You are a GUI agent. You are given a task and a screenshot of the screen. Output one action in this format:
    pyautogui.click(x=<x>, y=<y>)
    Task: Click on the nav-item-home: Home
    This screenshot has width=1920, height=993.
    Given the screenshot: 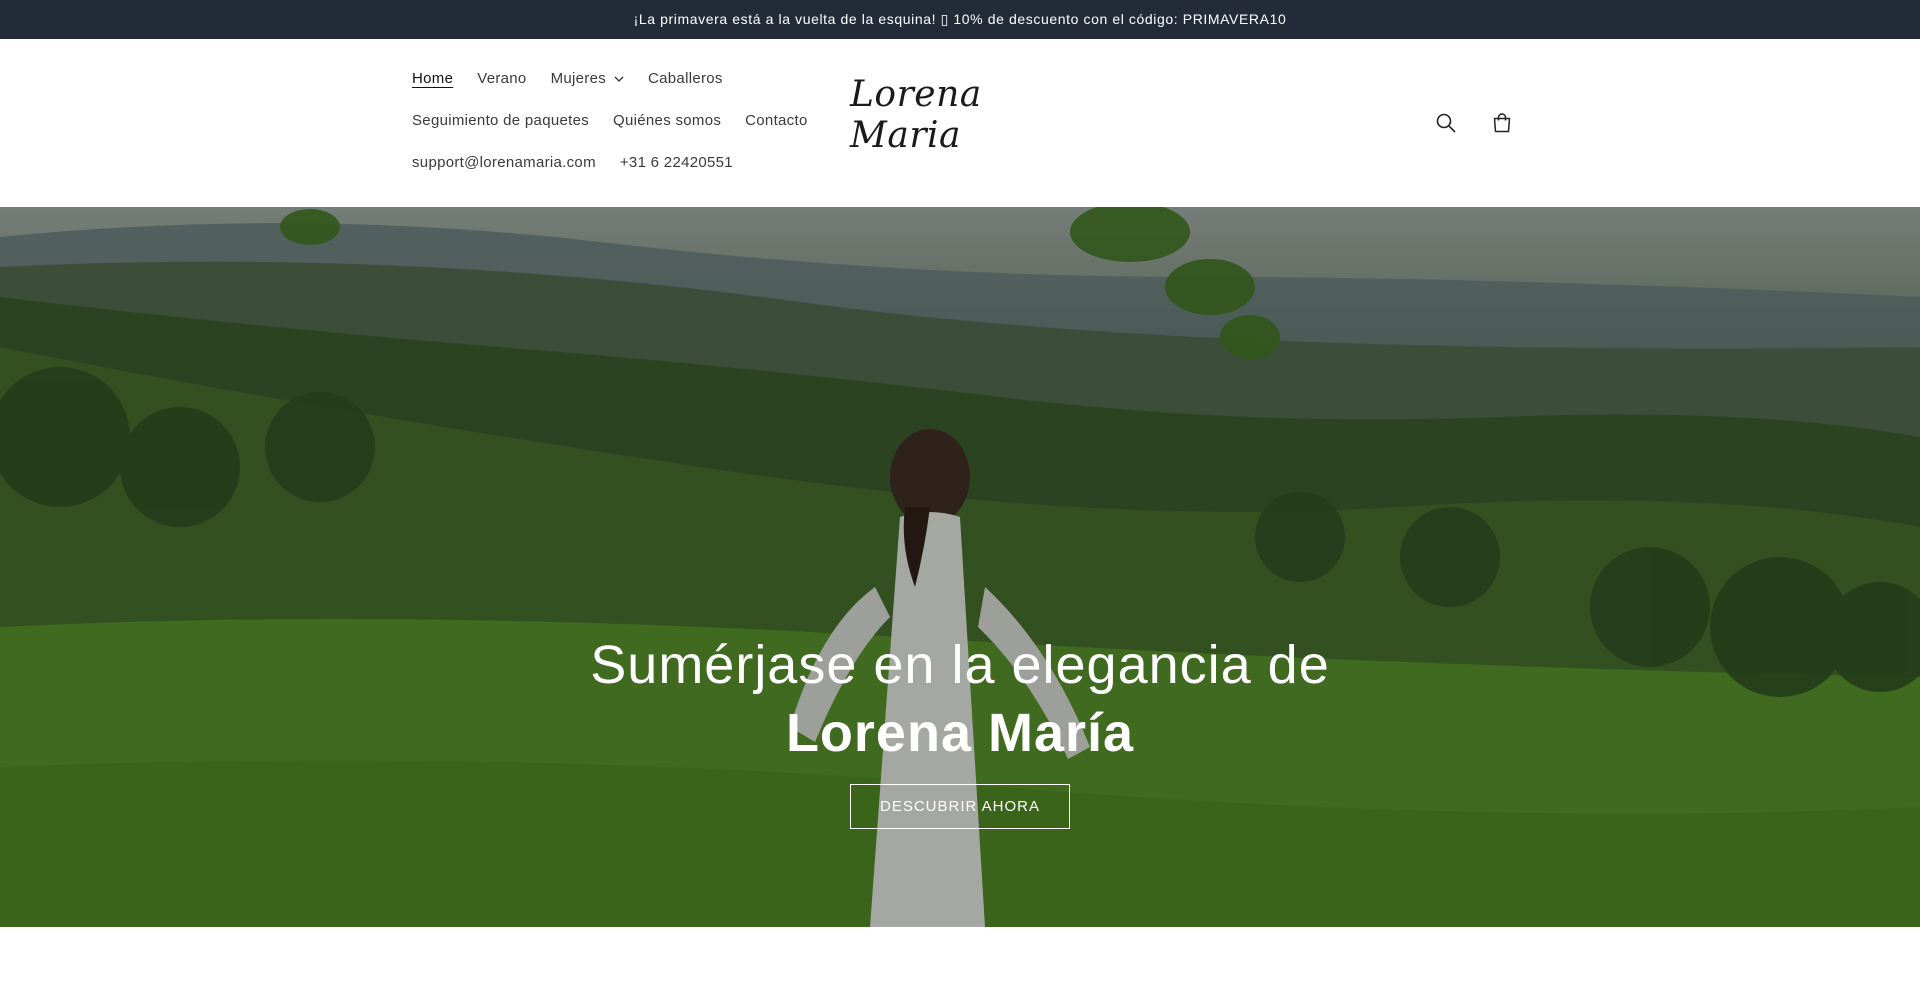 What is the action you would take?
    pyautogui.click(x=432, y=79)
    